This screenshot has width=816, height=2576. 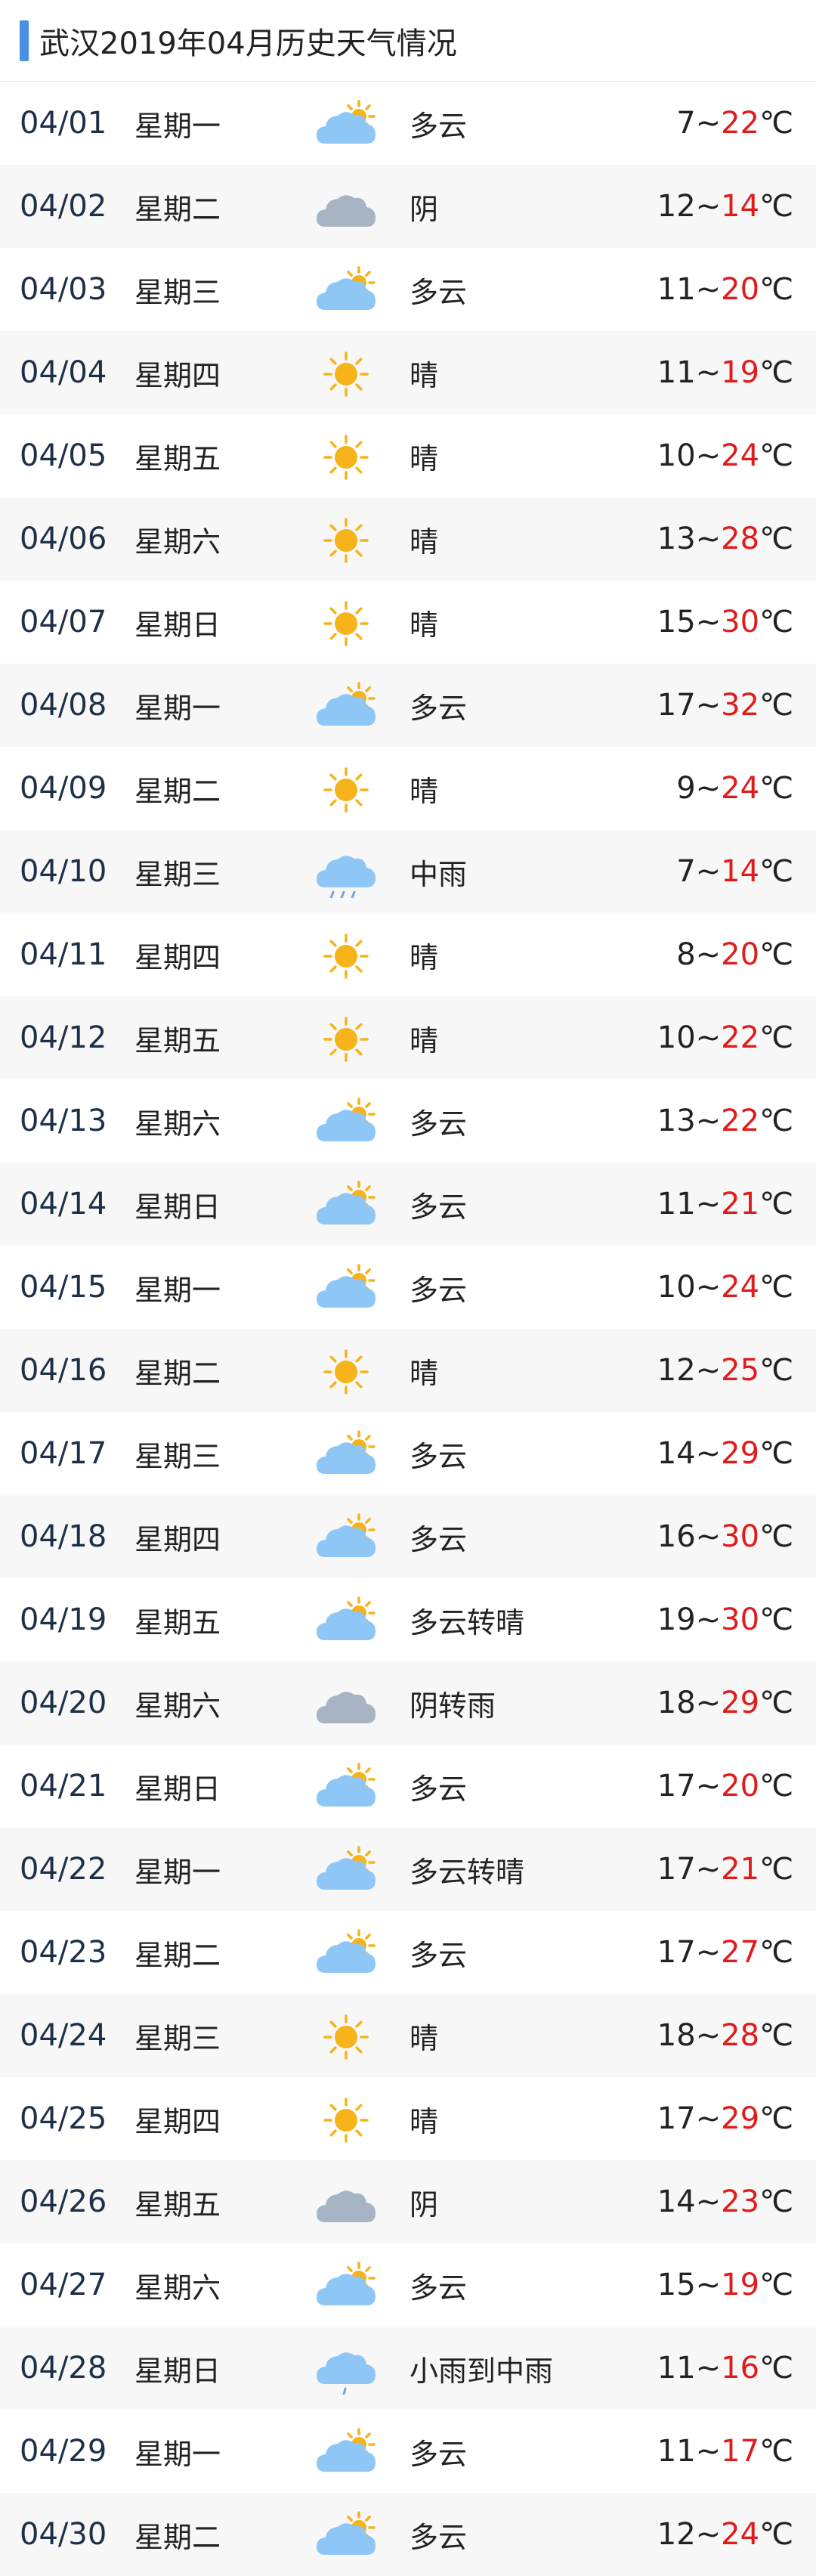 I want to click on high-temp: 22, so click(x=740, y=1121).